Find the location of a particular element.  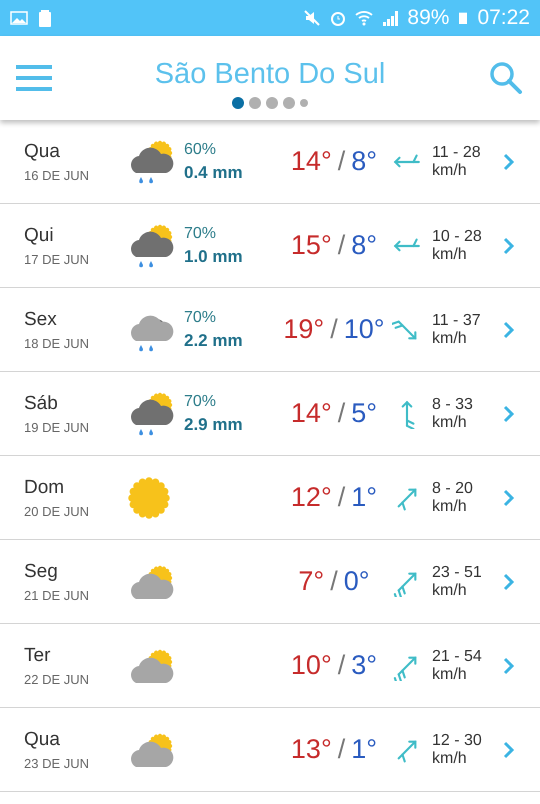

weekday-label: Qui is located at coordinates (39, 235).